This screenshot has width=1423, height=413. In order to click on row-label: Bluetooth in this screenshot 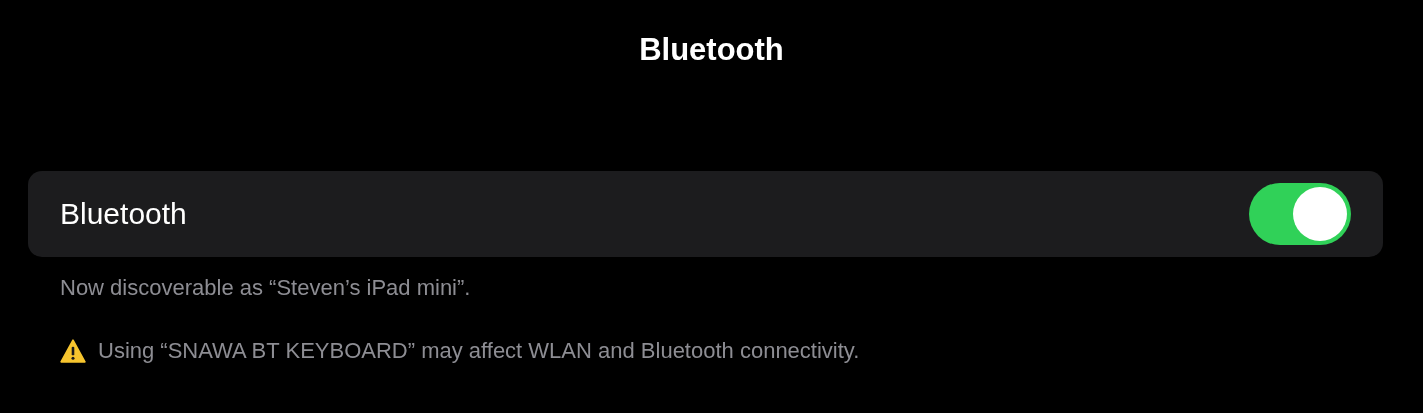, I will do `click(123, 214)`.